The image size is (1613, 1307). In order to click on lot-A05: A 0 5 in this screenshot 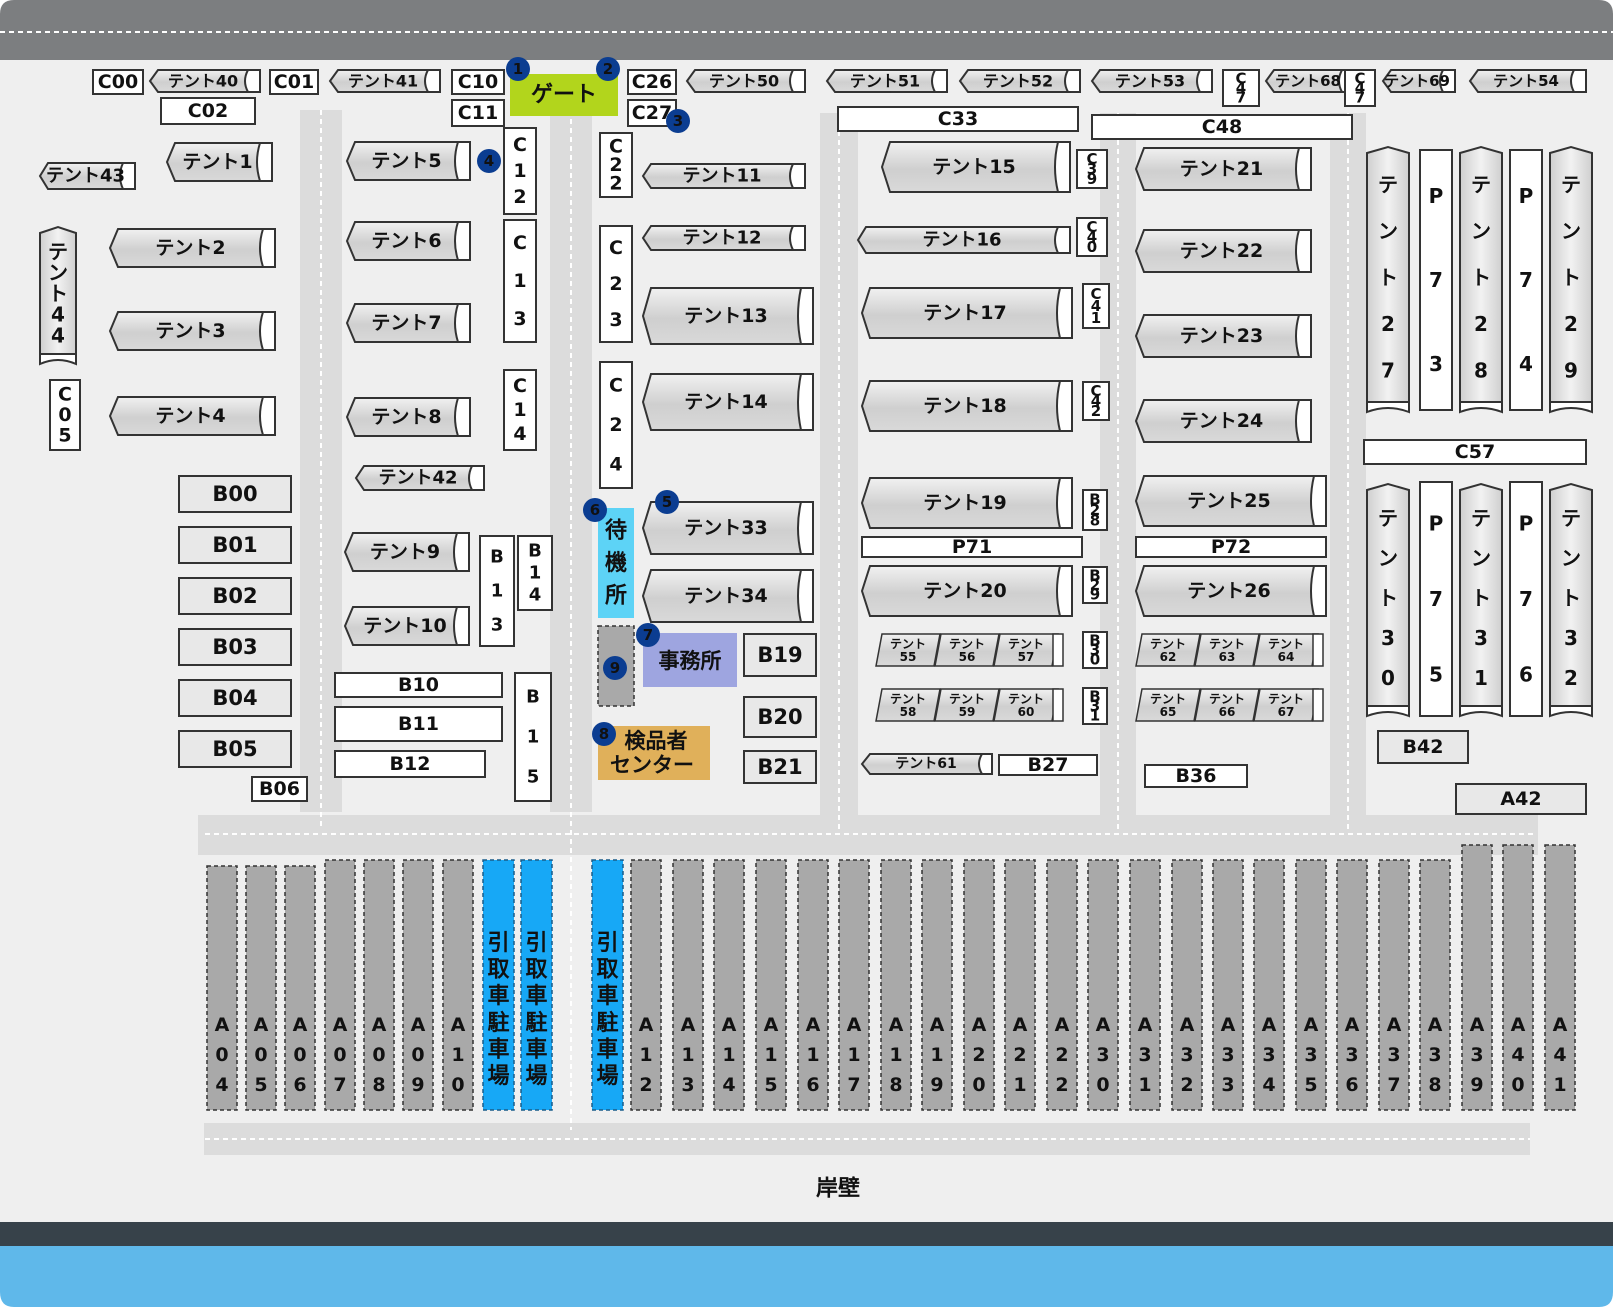, I will do `click(261, 988)`.